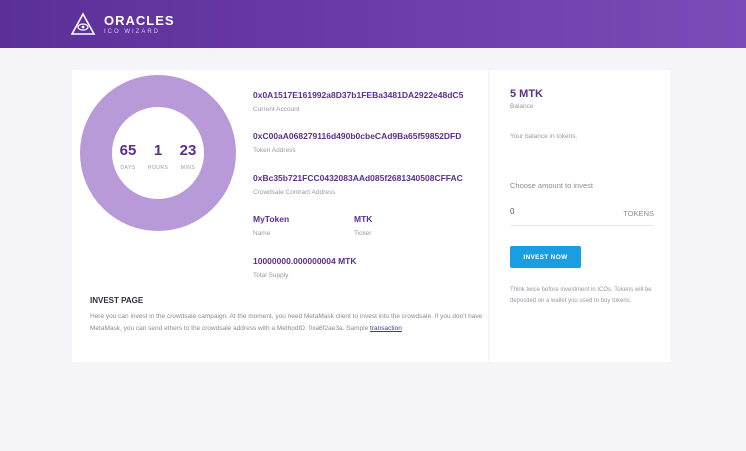 The width and height of the screenshot is (746, 451). What do you see at coordinates (363, 233) in the screenshot?
I see `token-ticker-label: Ticker` at bounding box center [363, 233].